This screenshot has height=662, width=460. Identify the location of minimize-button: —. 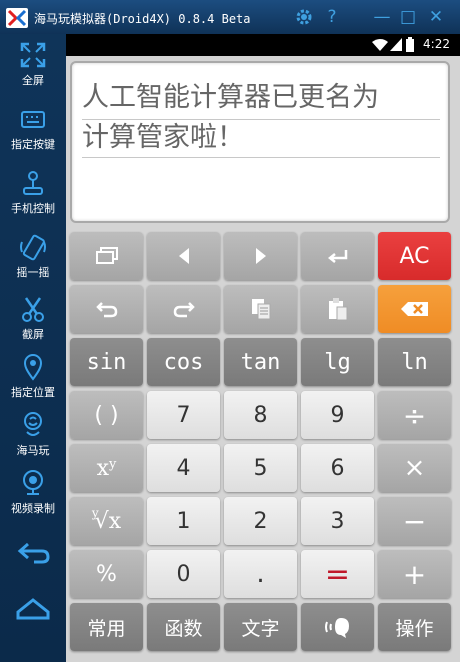
(382, 17).